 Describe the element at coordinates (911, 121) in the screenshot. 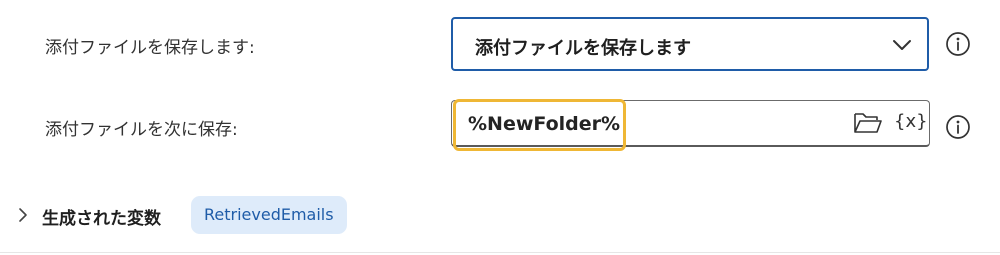

I see `insert-variable-button: {x}` at that location.